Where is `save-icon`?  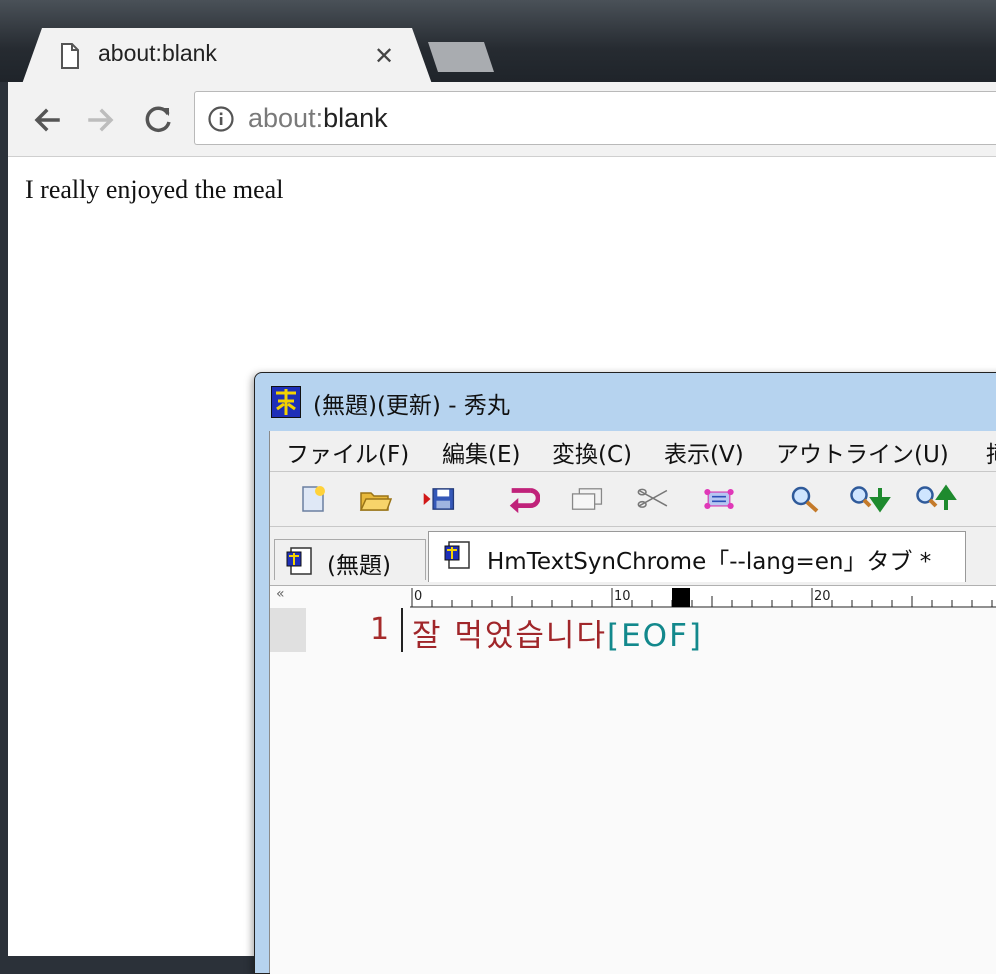
save-icon is located at coordinates (439, 499).